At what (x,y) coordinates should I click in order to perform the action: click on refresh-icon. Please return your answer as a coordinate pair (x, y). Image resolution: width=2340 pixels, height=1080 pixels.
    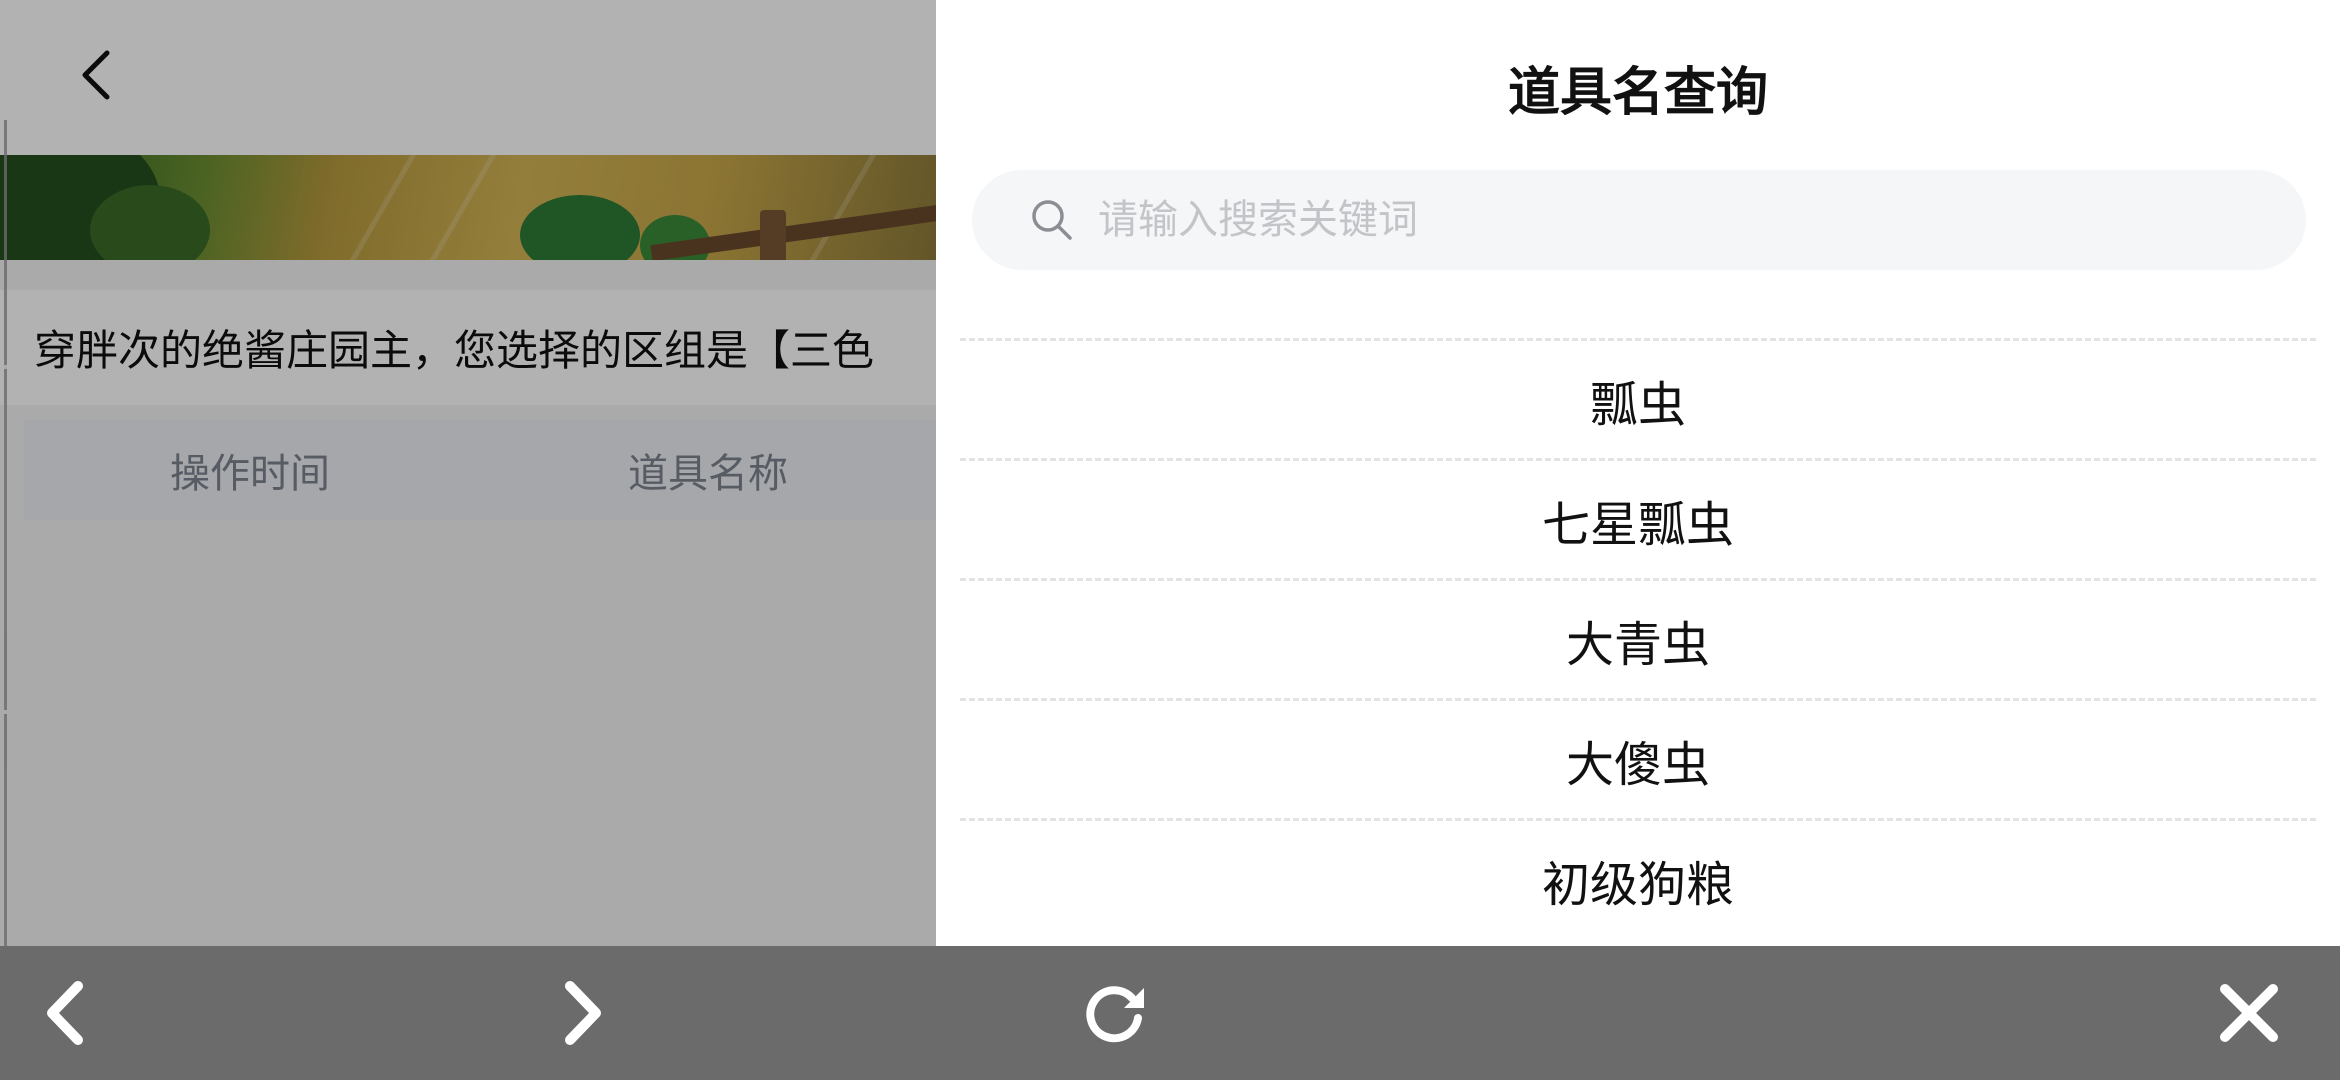
    Looking at the image, I should click on (1115, 1014).